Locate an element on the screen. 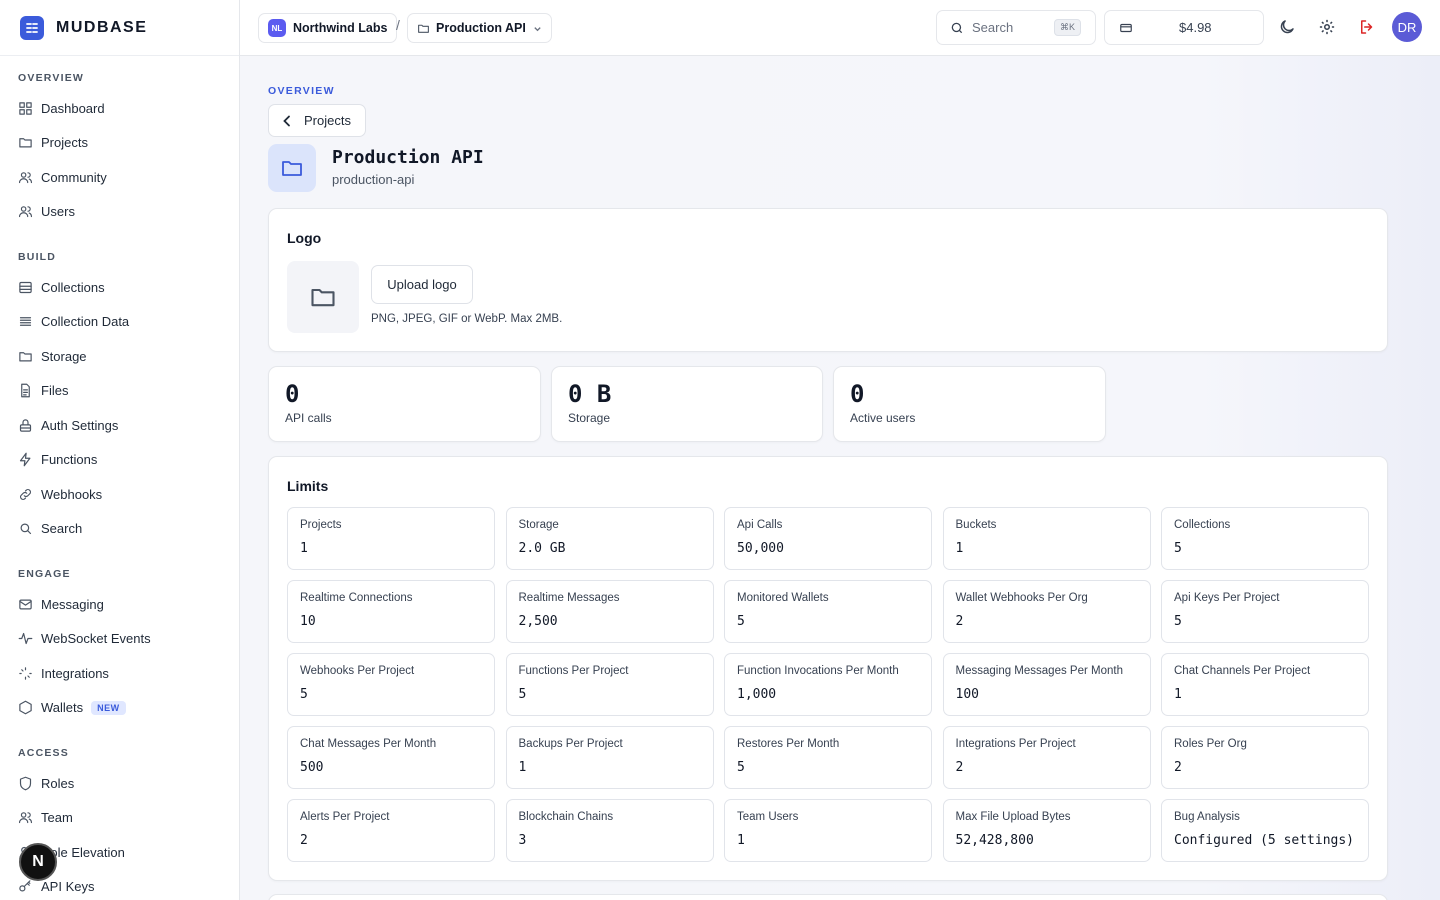 The image size is (1440, 900). sidebar-item-label: API Keys is located at coordinates (68, 887).